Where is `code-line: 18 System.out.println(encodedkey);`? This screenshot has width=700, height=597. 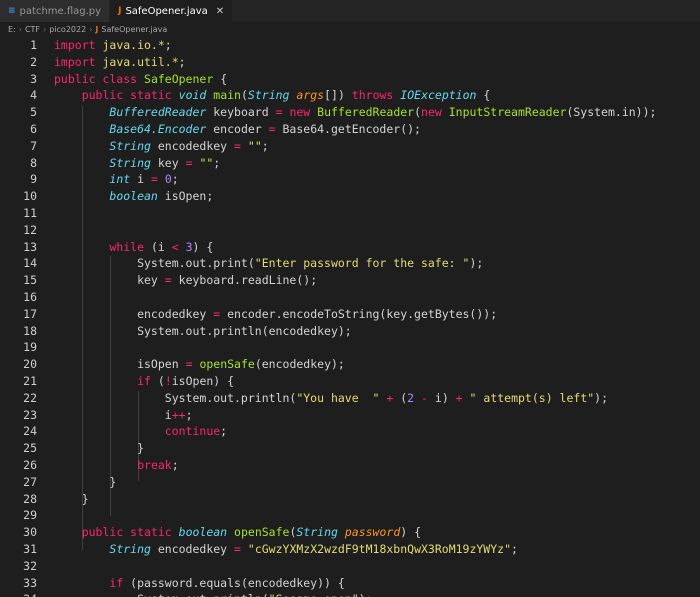 code-line: 18 System.out.println(encodedkey); is located at coordinates (350, 331).